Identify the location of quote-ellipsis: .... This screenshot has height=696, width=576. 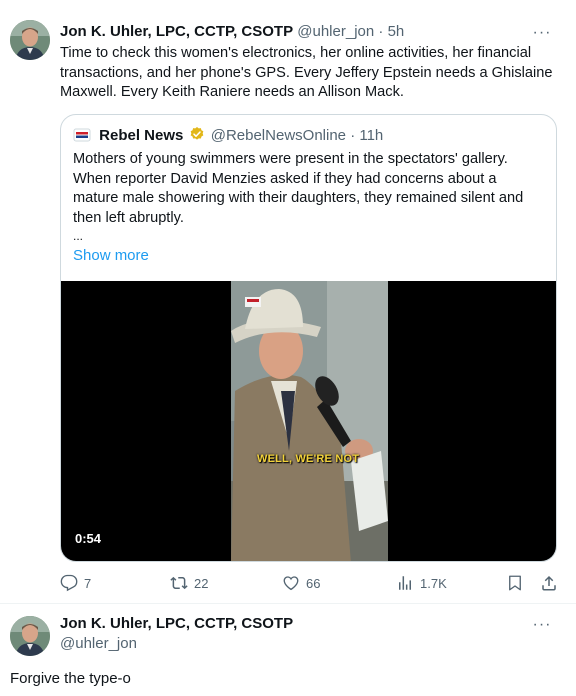
(78, 236).